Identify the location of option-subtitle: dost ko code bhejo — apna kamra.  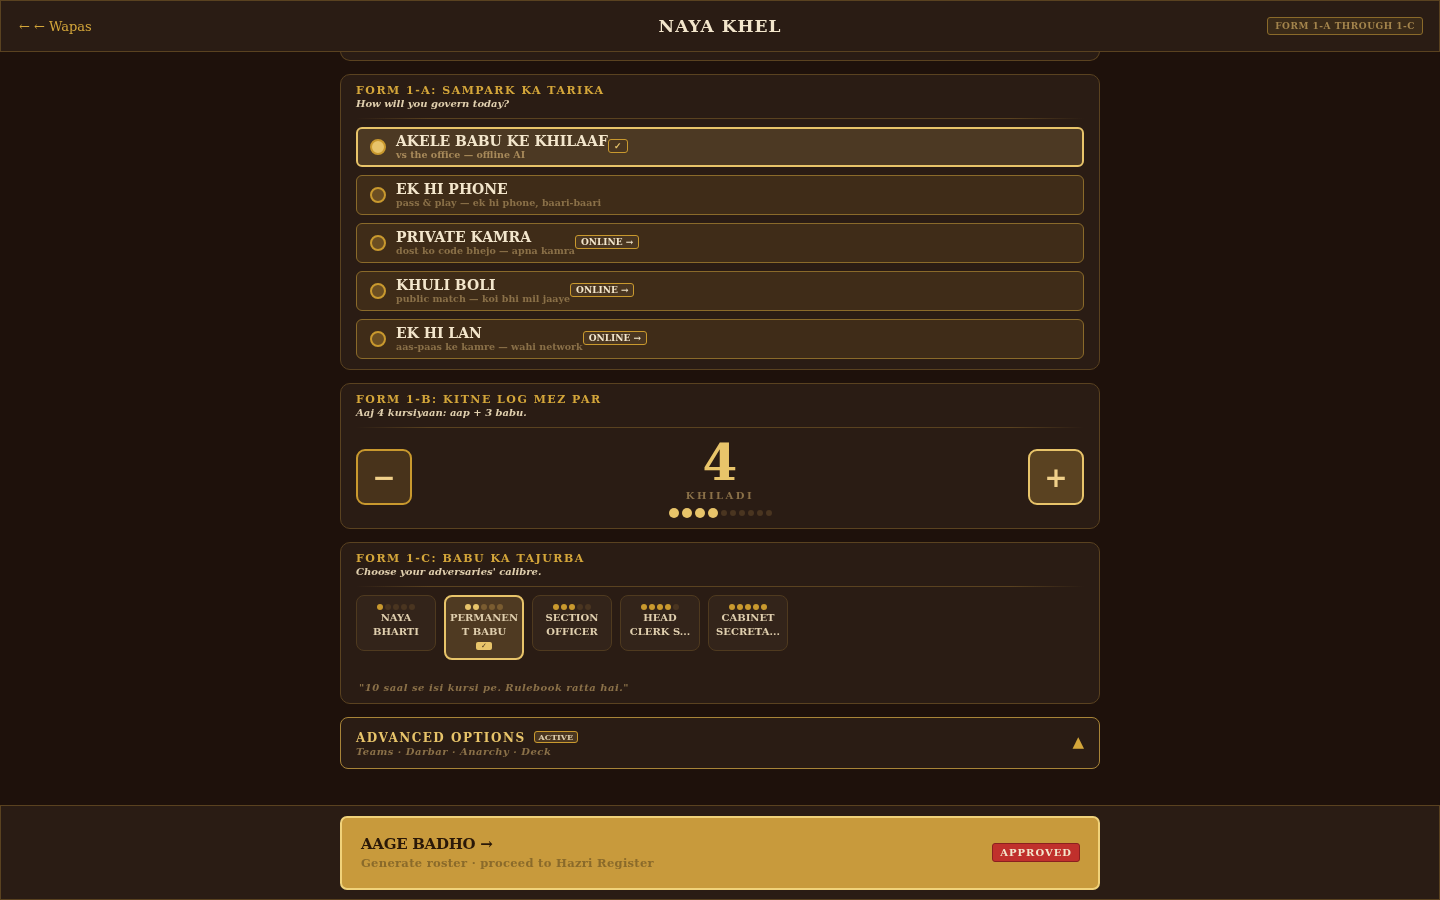
(485, 250).